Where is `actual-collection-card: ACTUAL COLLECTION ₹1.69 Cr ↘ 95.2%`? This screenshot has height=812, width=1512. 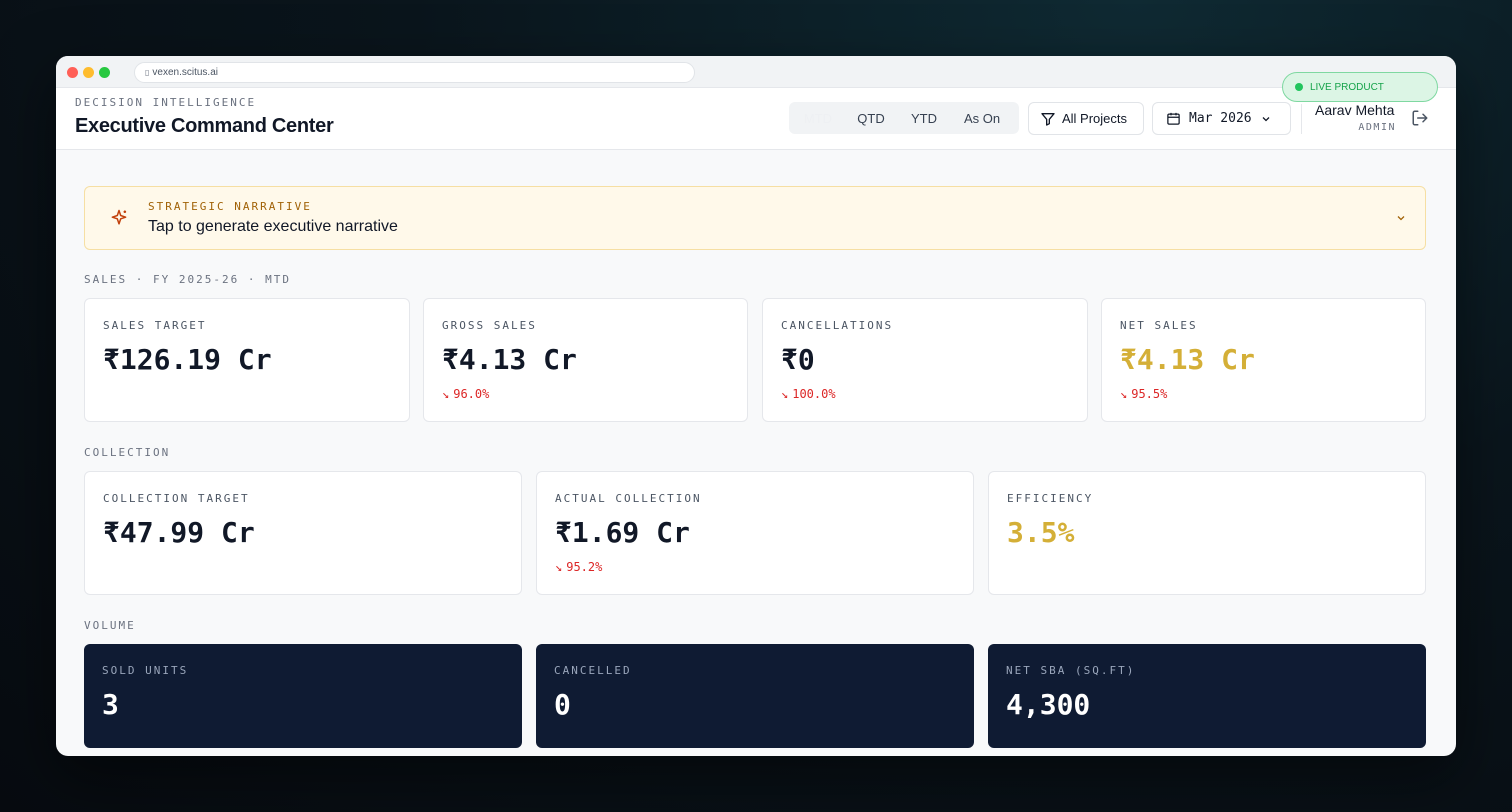 actual-collection-card: ACTUAL COLLECTION ₹1.69 Cr ↘ 95.2% is located at coordinates (755, 533).